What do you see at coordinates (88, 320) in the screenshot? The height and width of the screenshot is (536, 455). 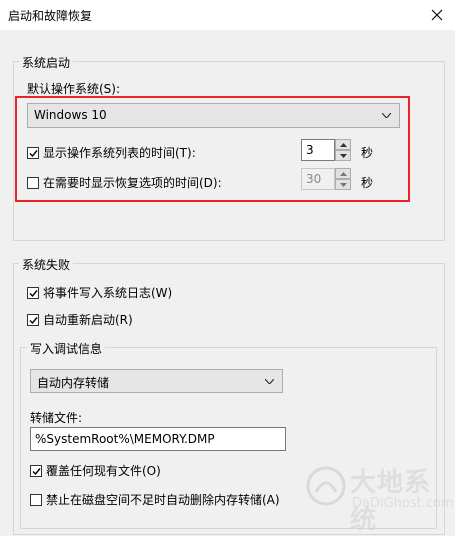 I see `auto-restart-label: 自动重新启动(R)` at bounding box center [88, 320].